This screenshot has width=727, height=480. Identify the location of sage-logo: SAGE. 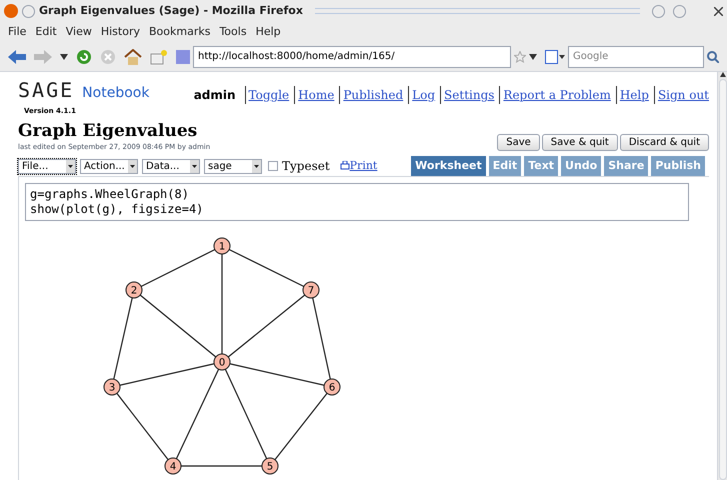
(46, 90).